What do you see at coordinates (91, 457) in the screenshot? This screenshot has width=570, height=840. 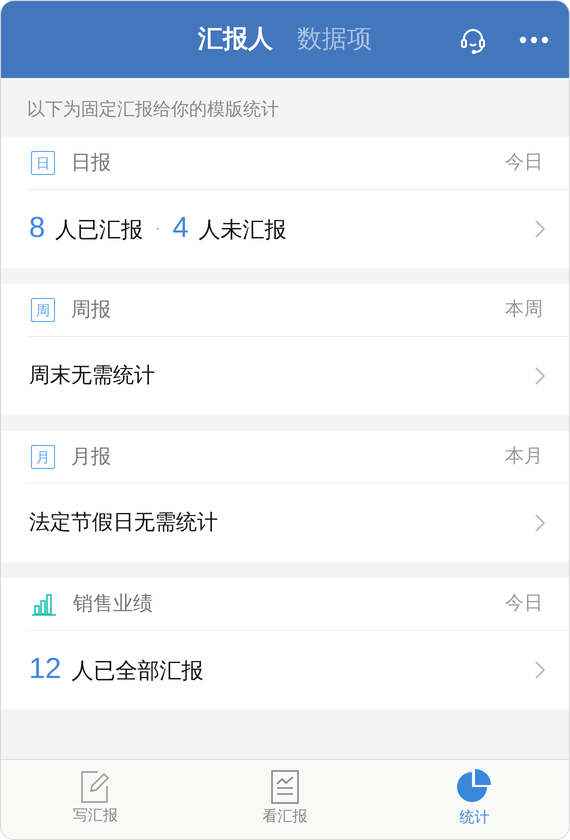 I see `card-title: 月报` at bounding box center [91, 457].